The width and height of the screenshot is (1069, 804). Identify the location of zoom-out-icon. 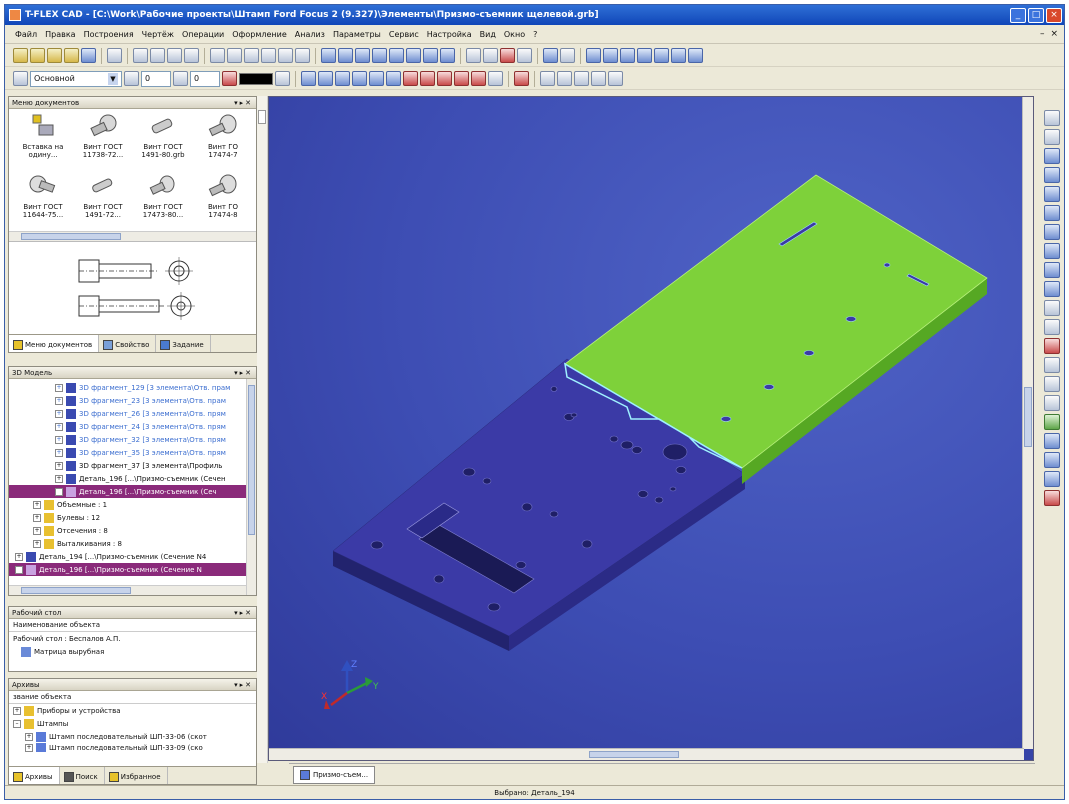
(1051, 232).